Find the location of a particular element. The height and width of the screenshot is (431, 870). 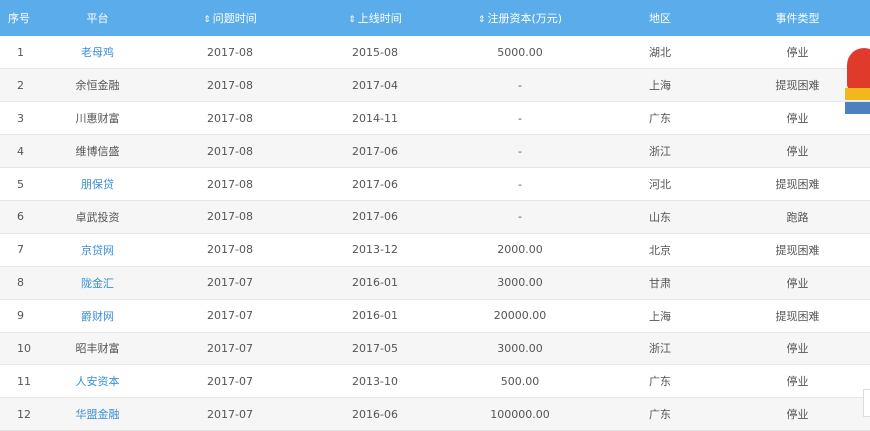

cell-platform: 京贷网 is located at coordinates (97, 249).